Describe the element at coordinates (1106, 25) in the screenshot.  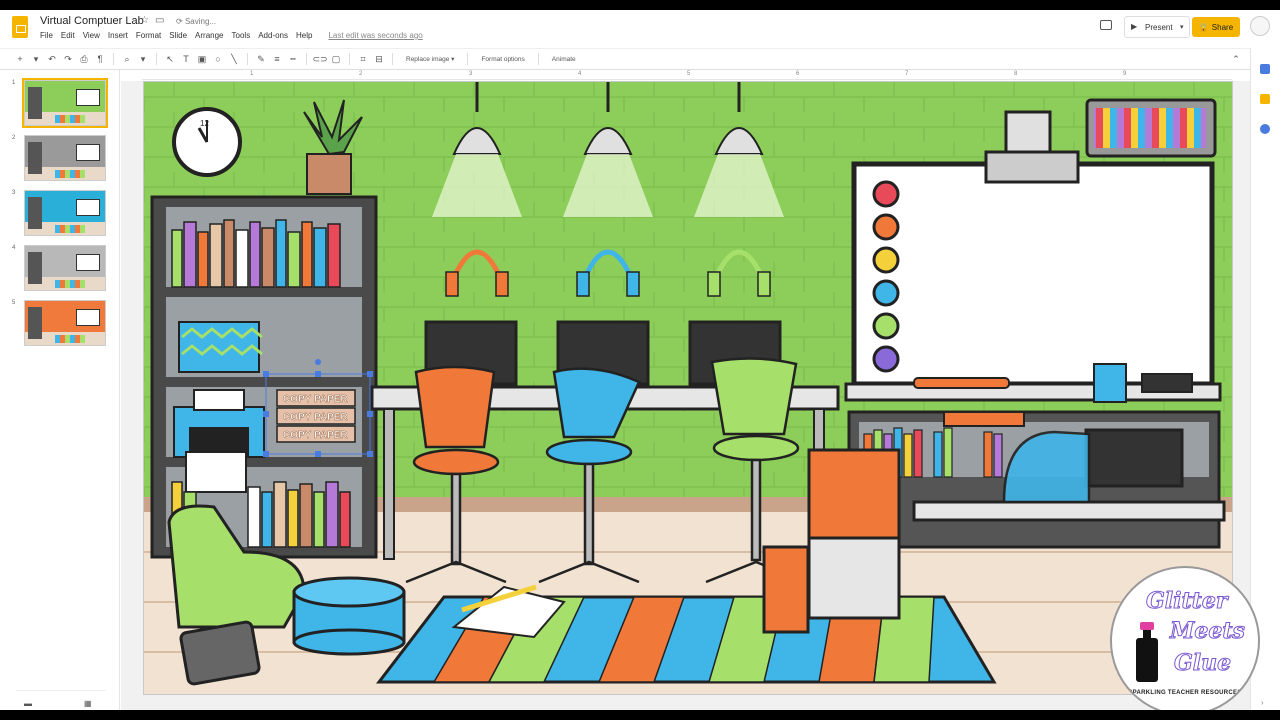
I see `comment-icon` at that location.